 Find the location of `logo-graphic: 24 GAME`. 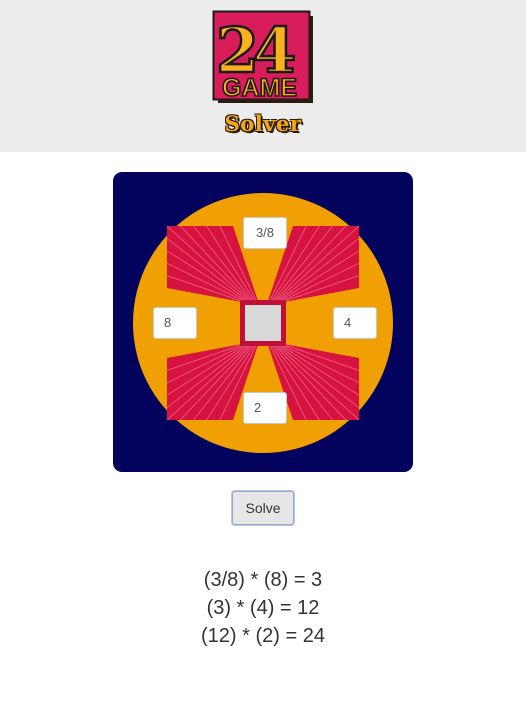

logo-graphic: 24 GAME is located at coordinates (262, 56).